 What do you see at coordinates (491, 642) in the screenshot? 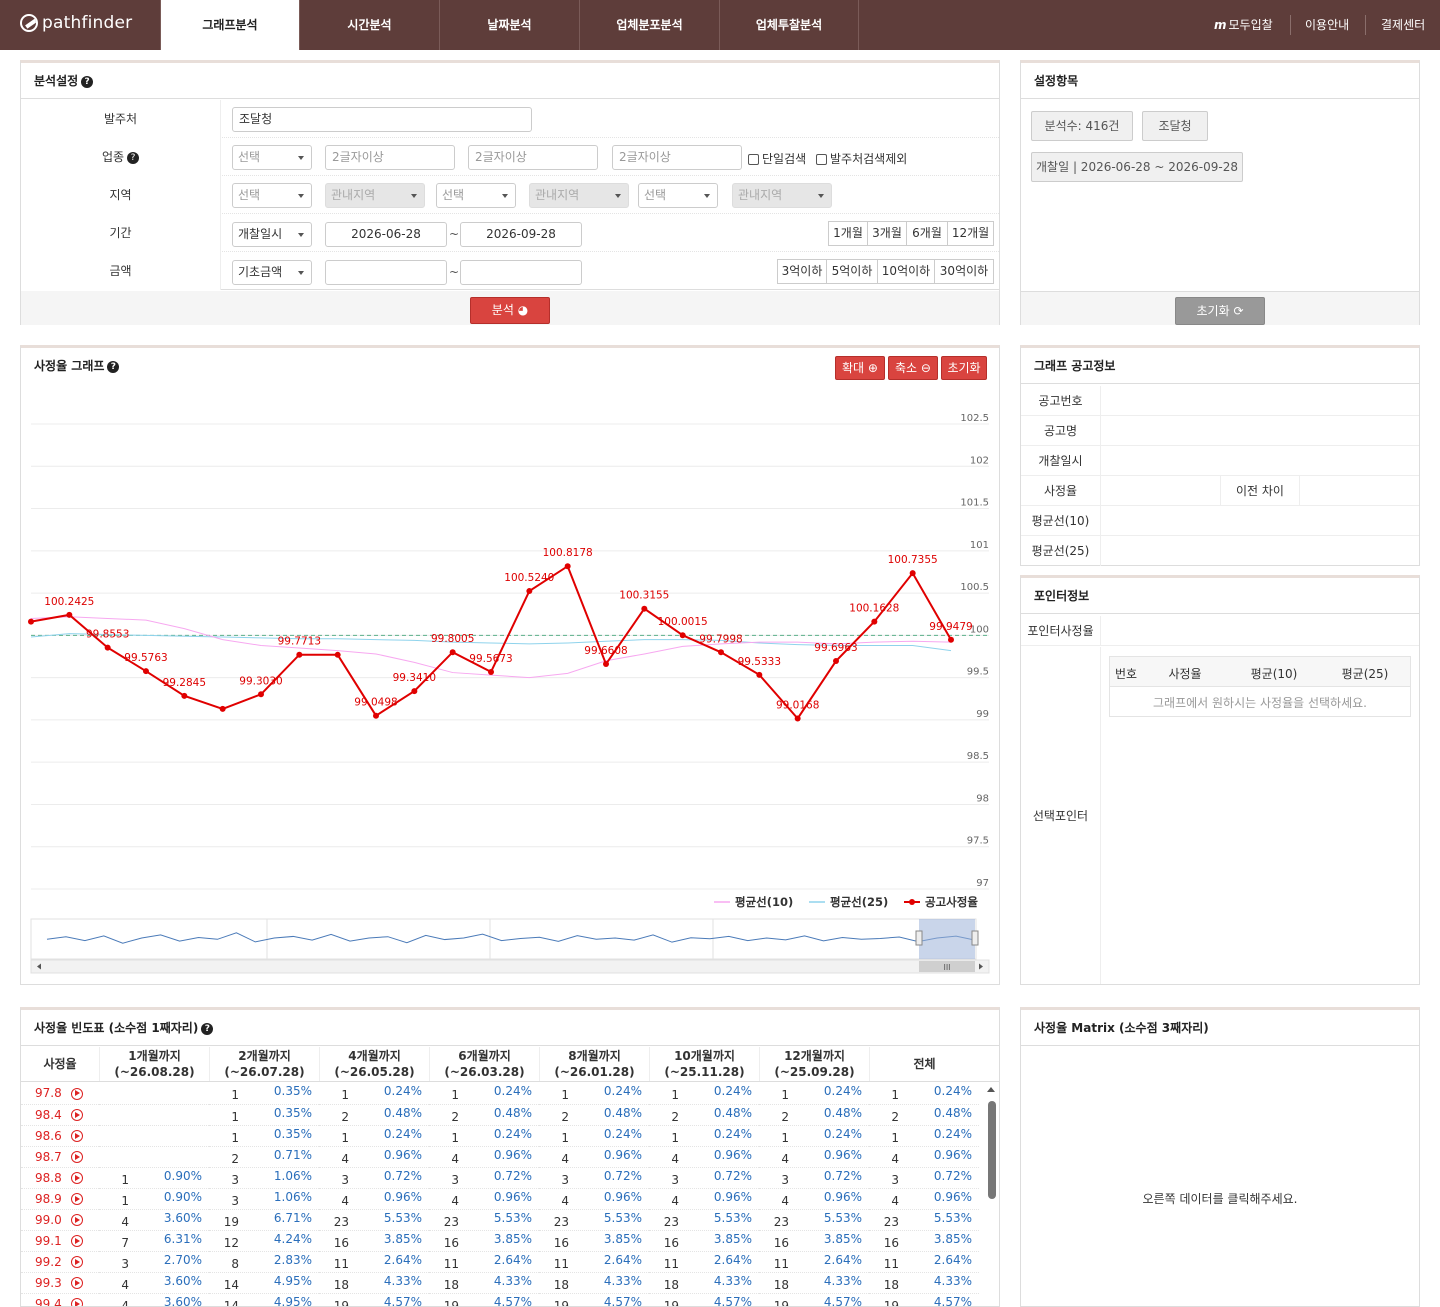
I see `chart-series` at bounding box center [491, 642].